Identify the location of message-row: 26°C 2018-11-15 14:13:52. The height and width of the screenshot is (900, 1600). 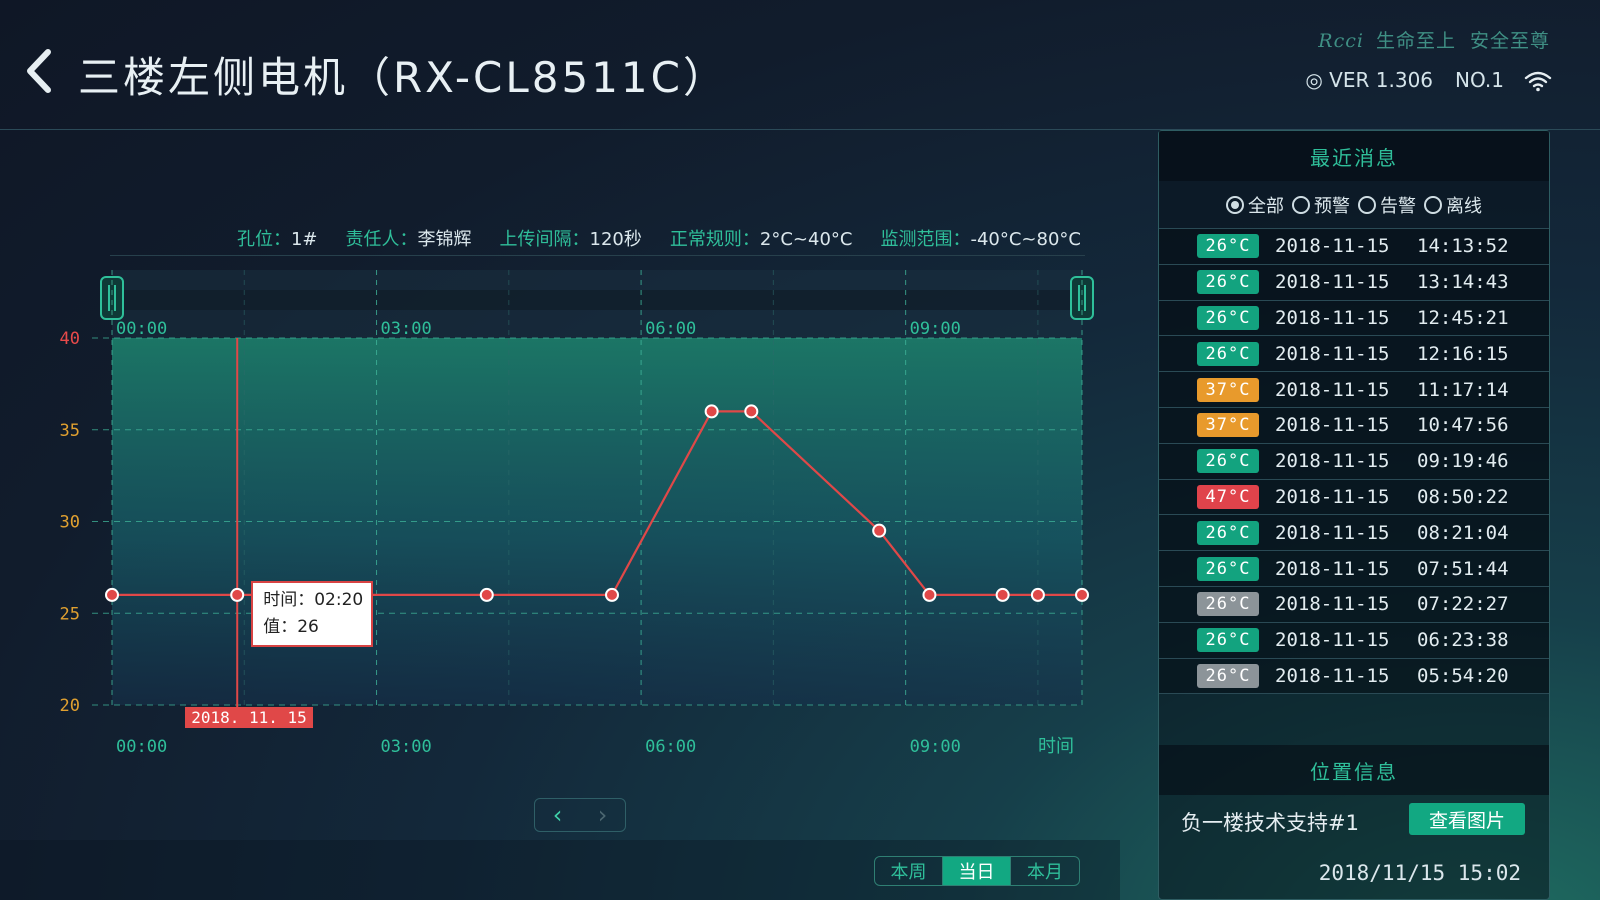
(1354, 247).